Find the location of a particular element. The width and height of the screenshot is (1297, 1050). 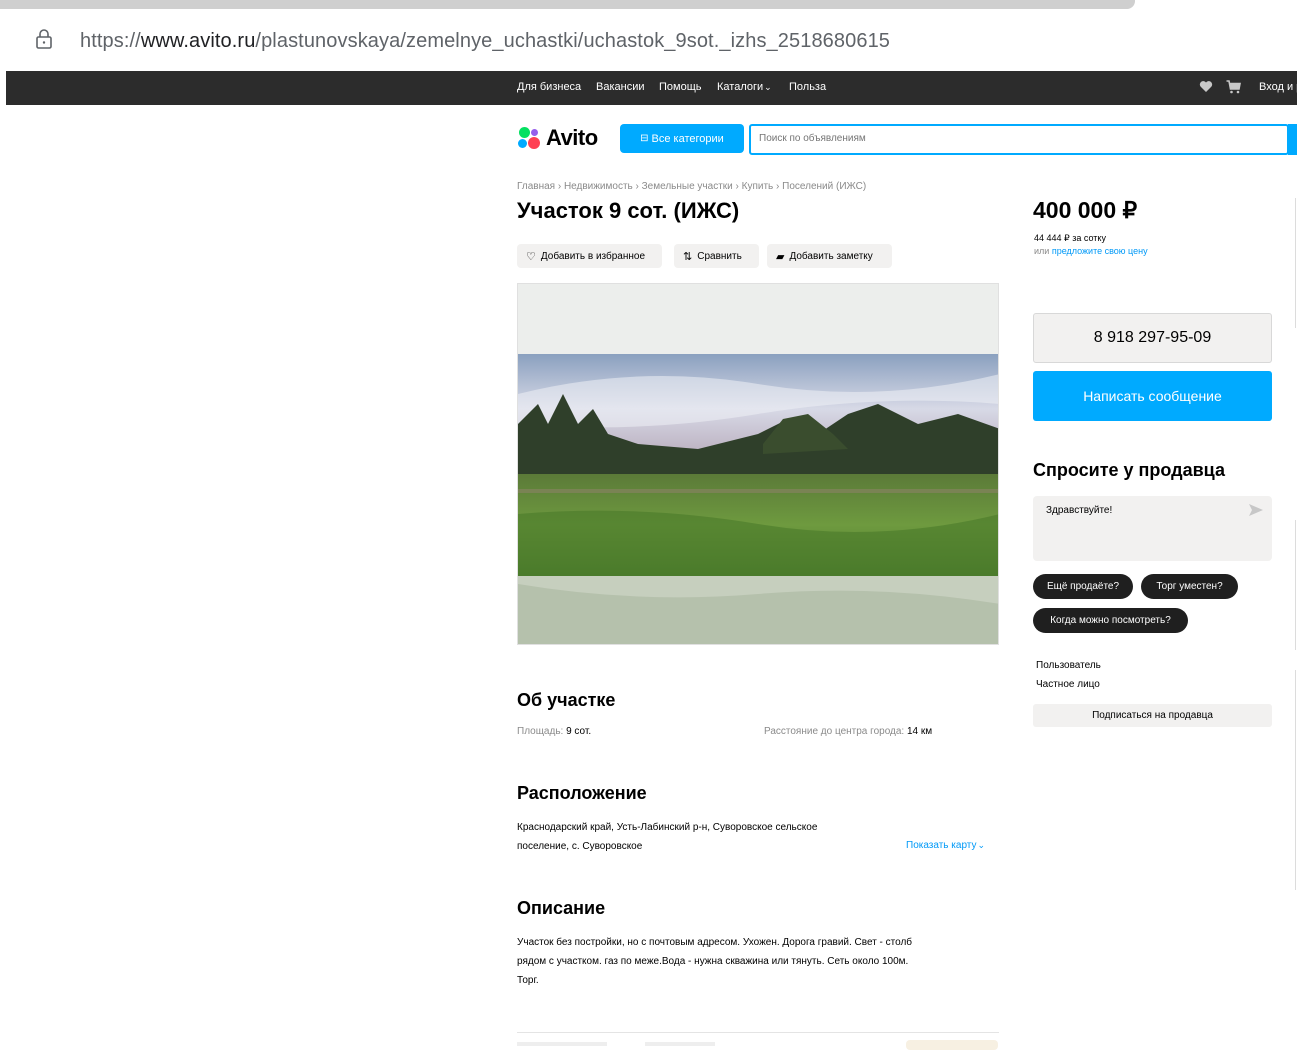

show-map-link: Показать карту⌄ is located at coordinates (945, 845).